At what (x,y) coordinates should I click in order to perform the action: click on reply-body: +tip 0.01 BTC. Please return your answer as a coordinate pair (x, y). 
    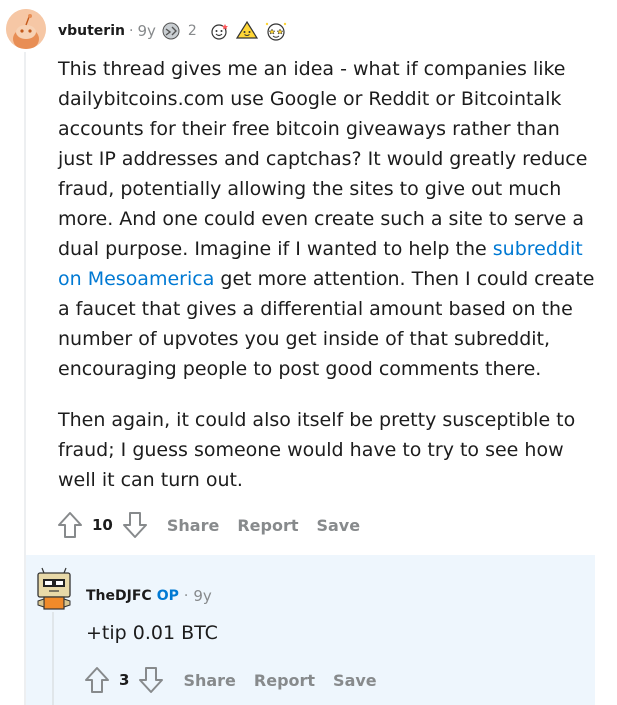
    Looking at the image, I should click on (152, 633).